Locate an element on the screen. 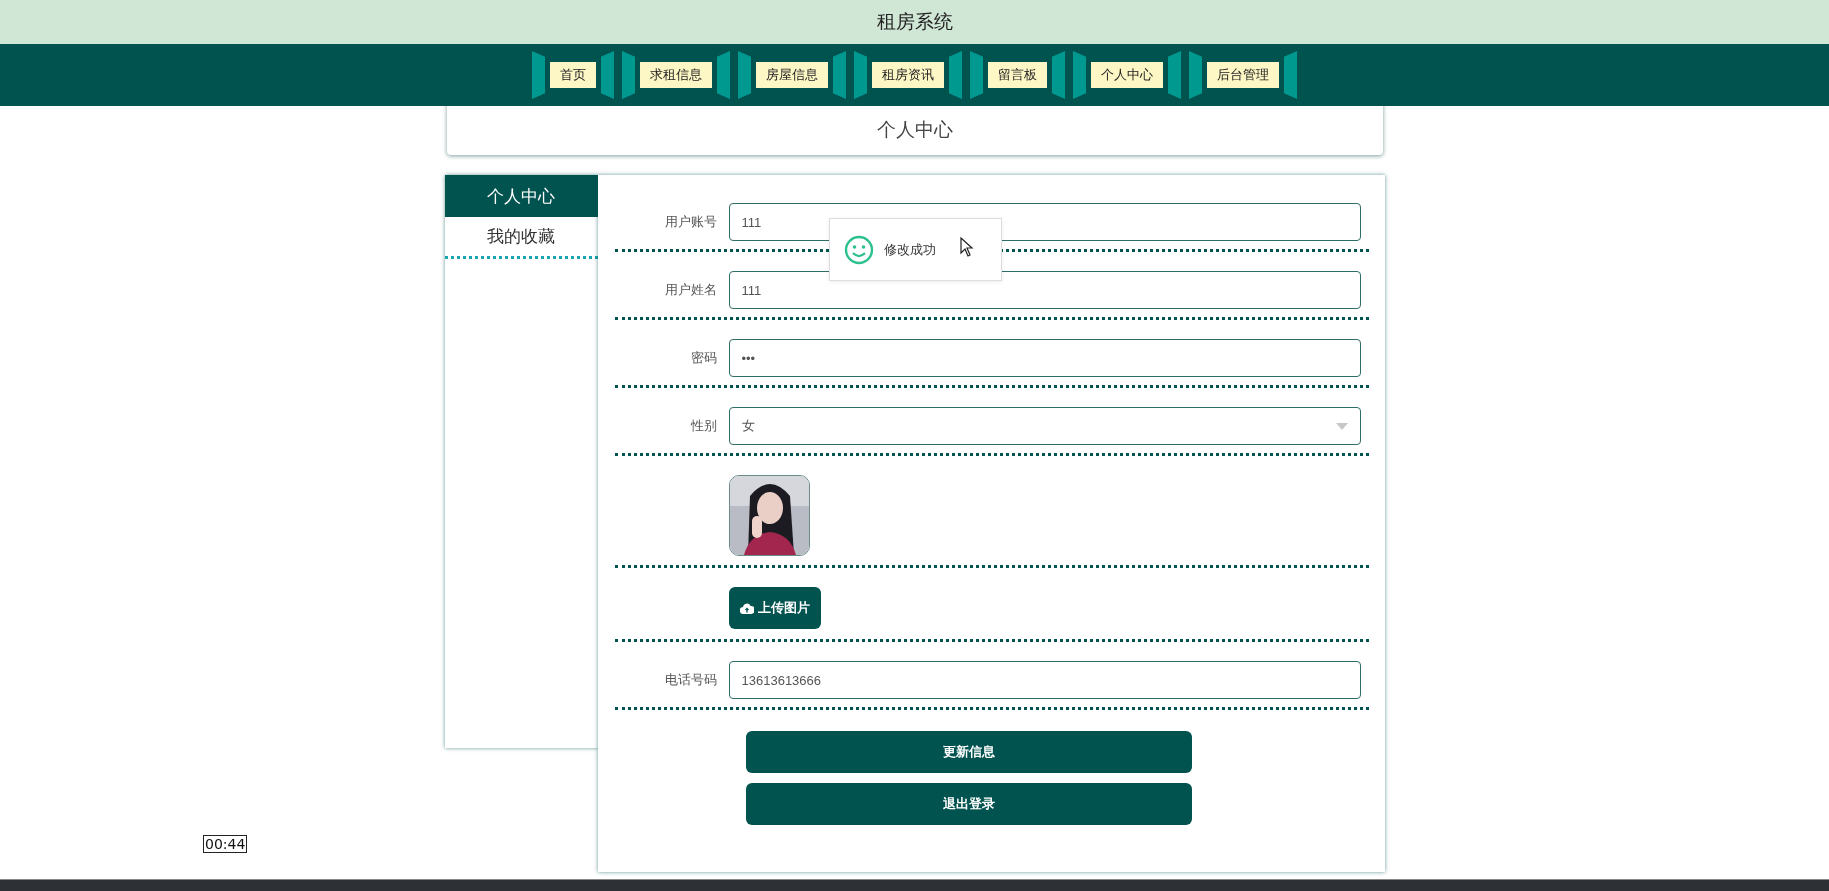 The width and height of the screenshot is (1829, 891). field-label: 电话号码 is located at coordinates (690, 680).